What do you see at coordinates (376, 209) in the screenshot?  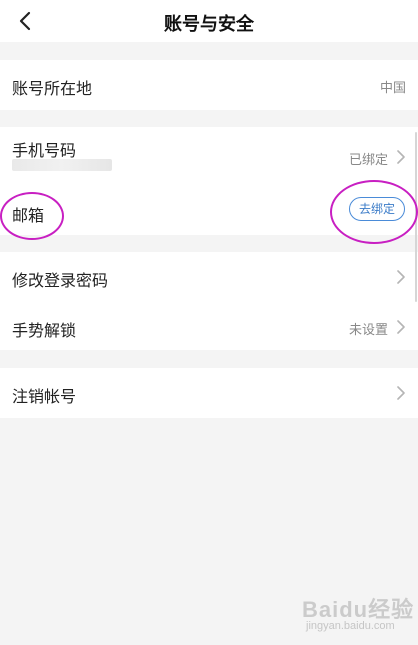 I see `bind-email-button: 去绑定` at bounding box center [376, 209].